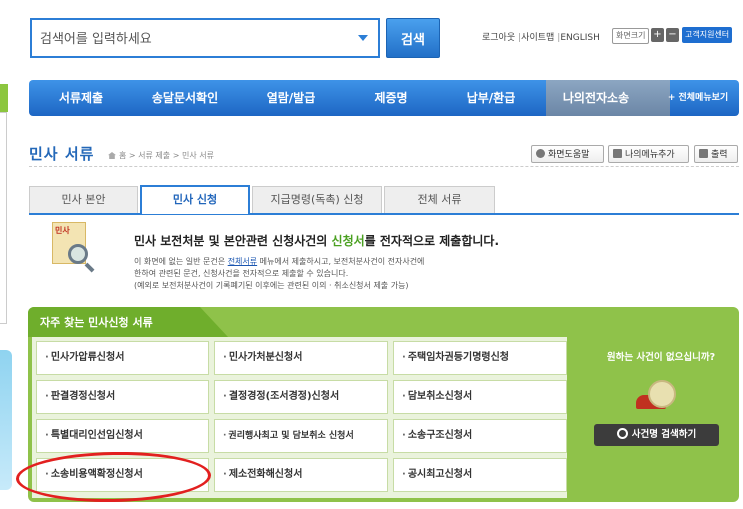 This screenshot has width=743, height=509. What do you see at coordinates (491, 98) in the screenshot?
I see `nav-item-payment-refund: 납부/환급` at bounding box center [491, 98].